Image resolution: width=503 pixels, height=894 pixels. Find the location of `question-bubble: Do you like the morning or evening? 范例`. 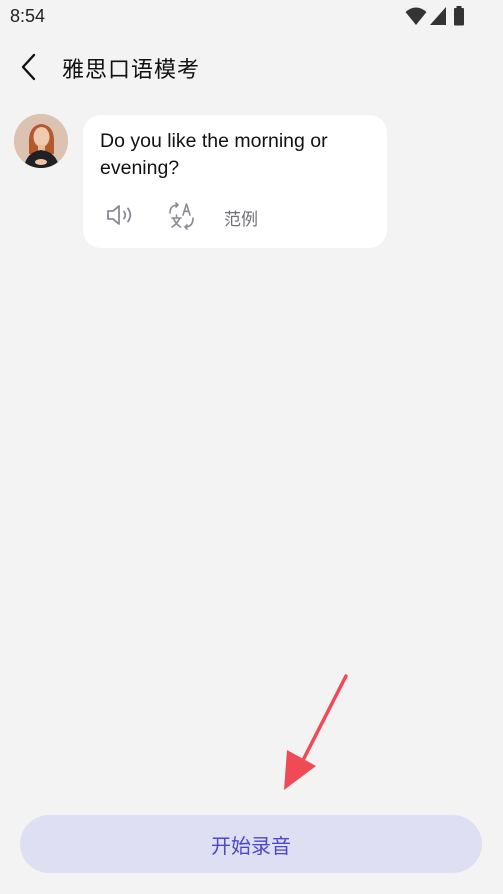

question-bubble: Do you like the morning or evening? 范例 is located at coordinates (235, 181).